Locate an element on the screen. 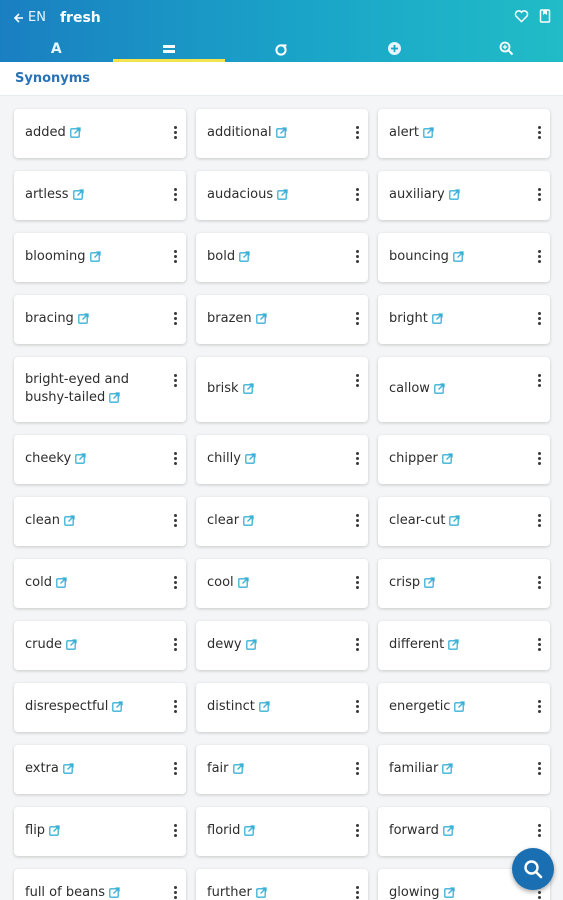 The height and width of the screenshot is (900, 563). synonym-card: brazen is located at coordinates (282, 319).